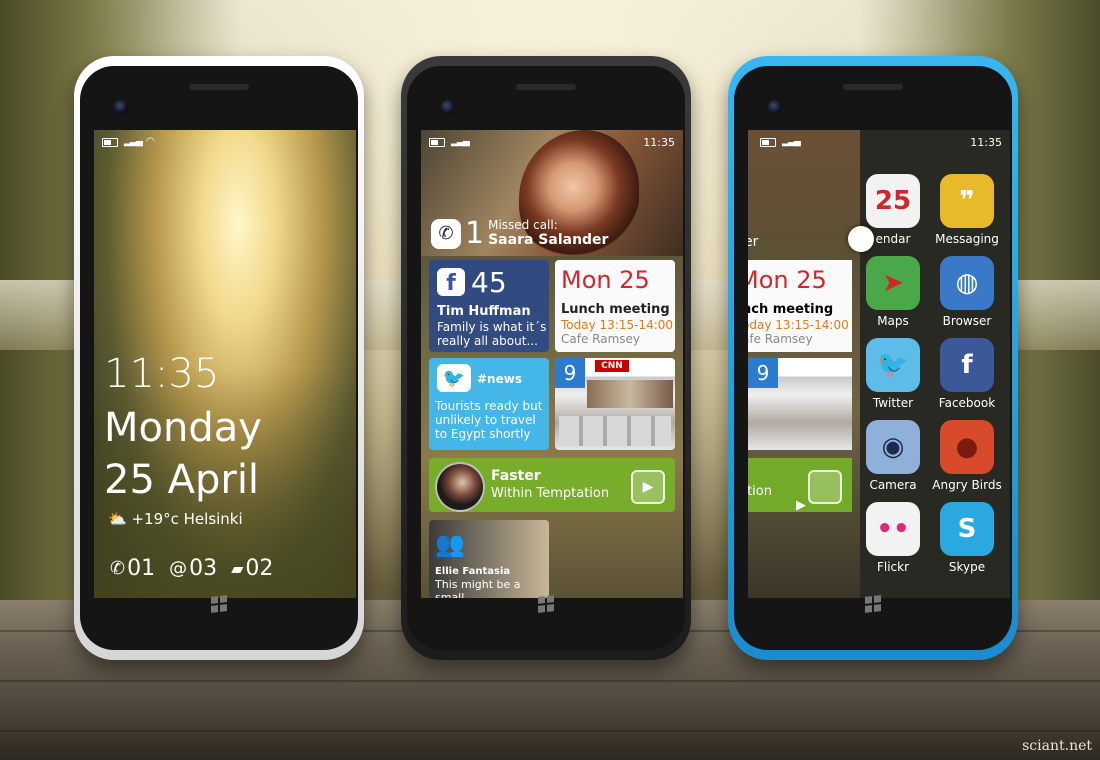 The width and height of the screenshot is (1100, 760). Describe the element at coordinates (489, 559) in the screenshot. I see `people-tile: 👥 Ellie Fantasia This might be a small` at that location.